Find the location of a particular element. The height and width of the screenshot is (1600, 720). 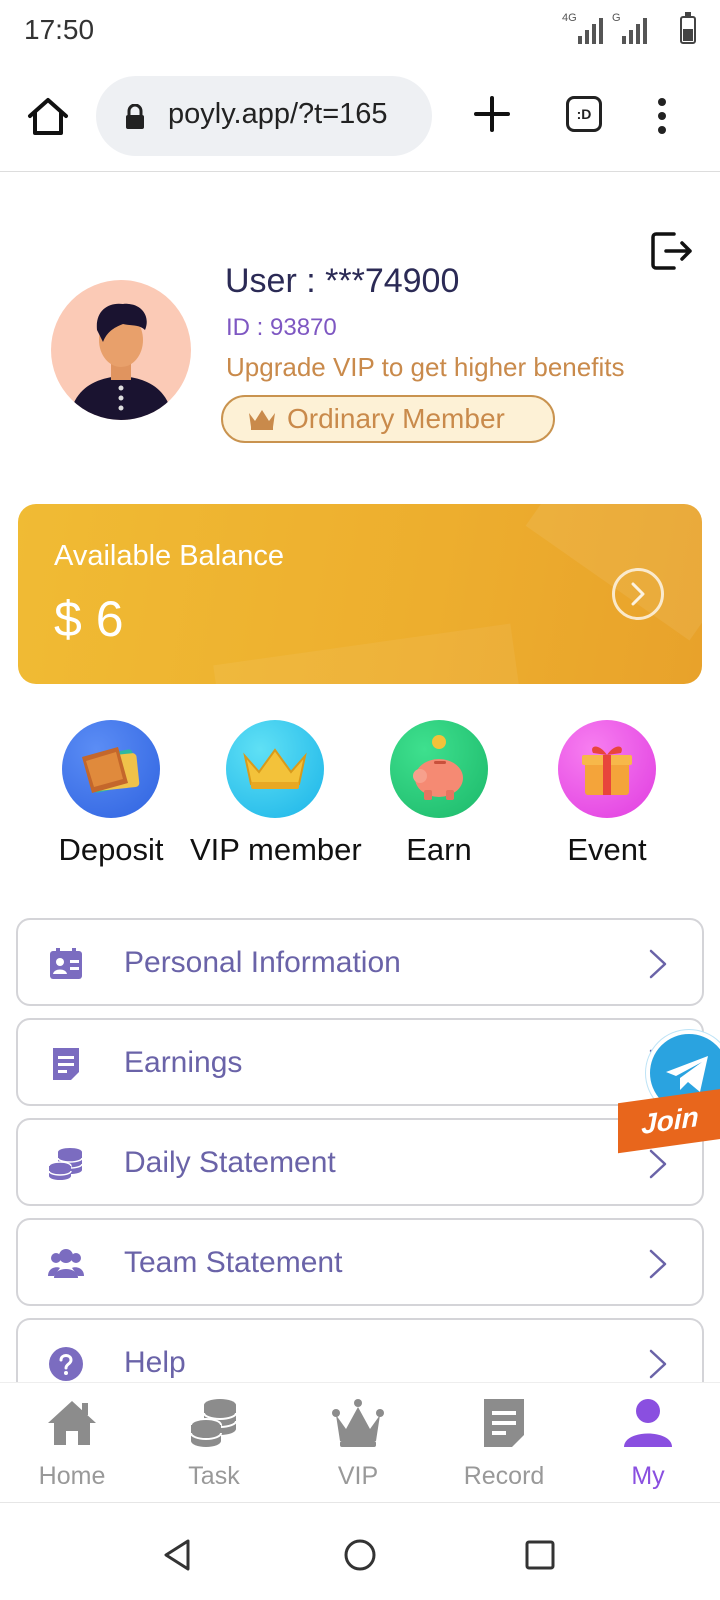

tab-home: Home is located at coordinates (72, 1443).